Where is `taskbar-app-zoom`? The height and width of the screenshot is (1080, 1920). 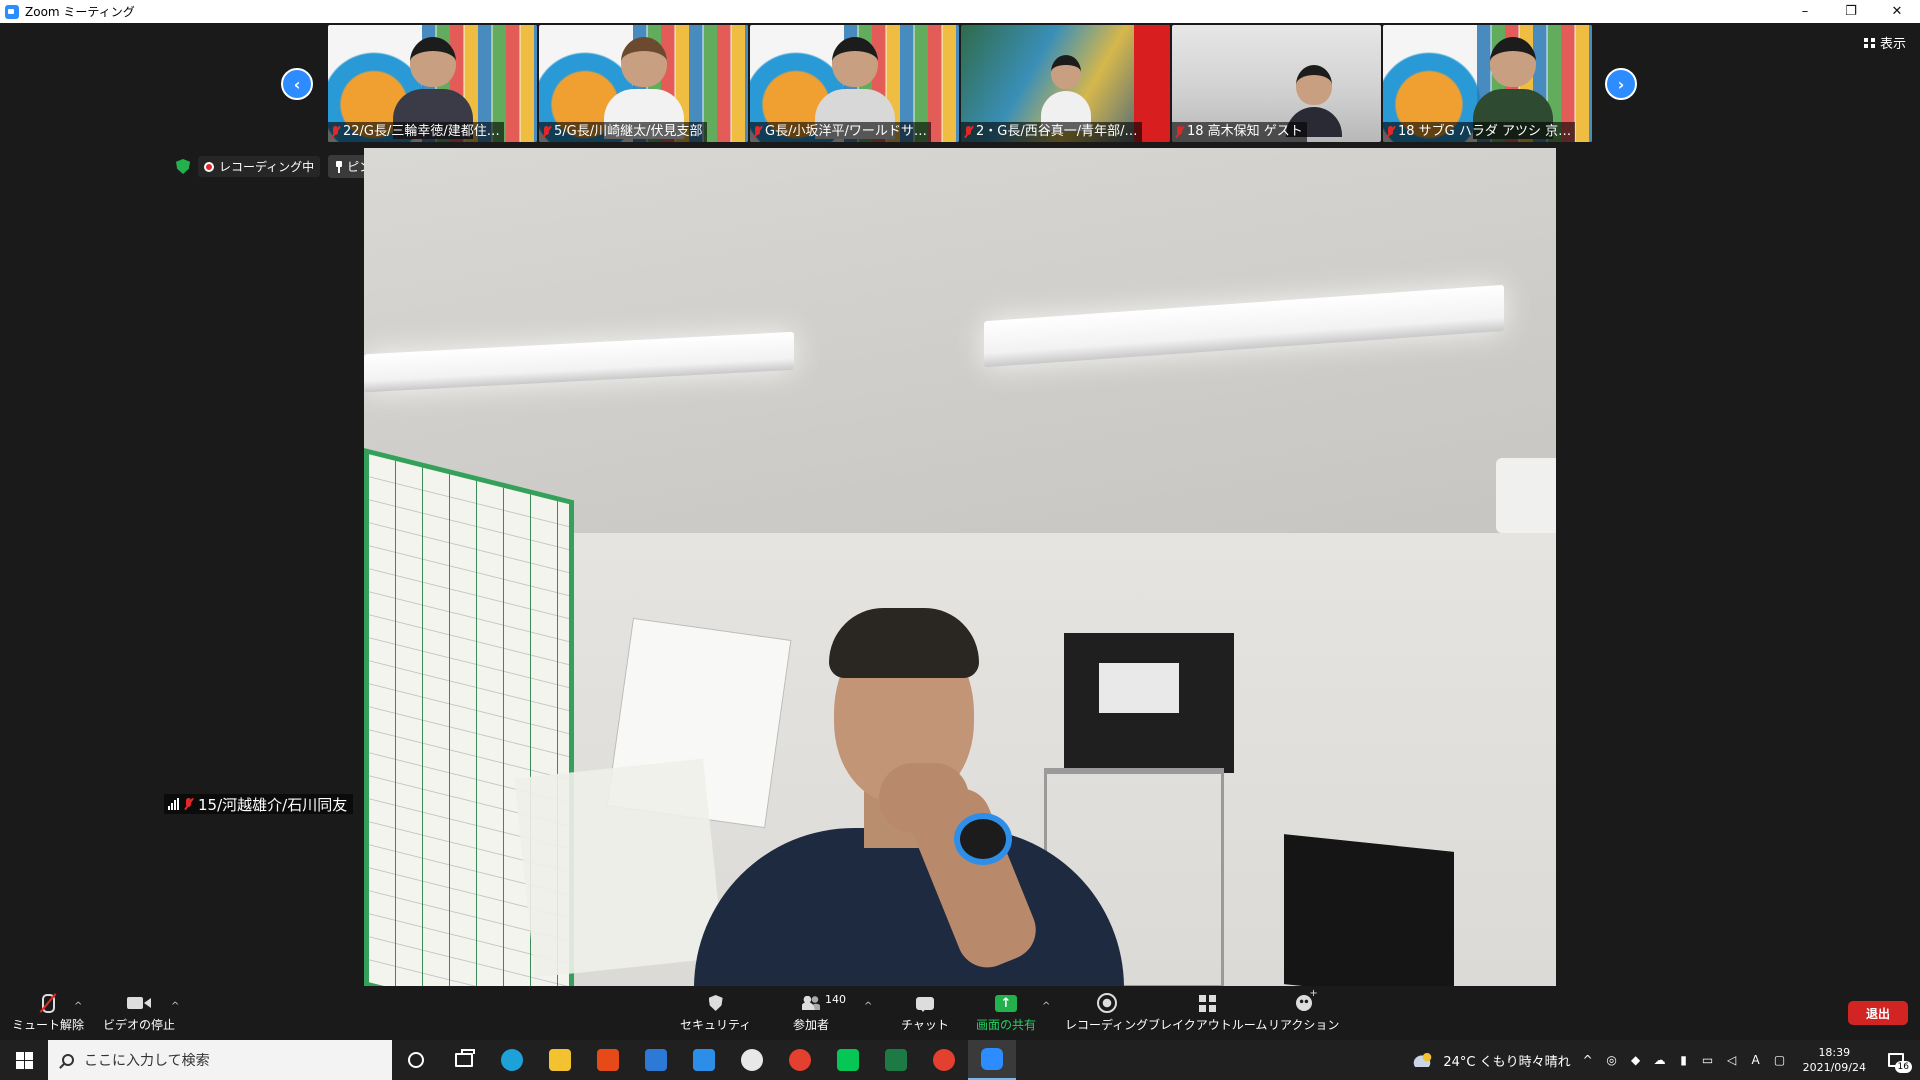
taskbar-app-zoom is located at coordinates (992, 1060).